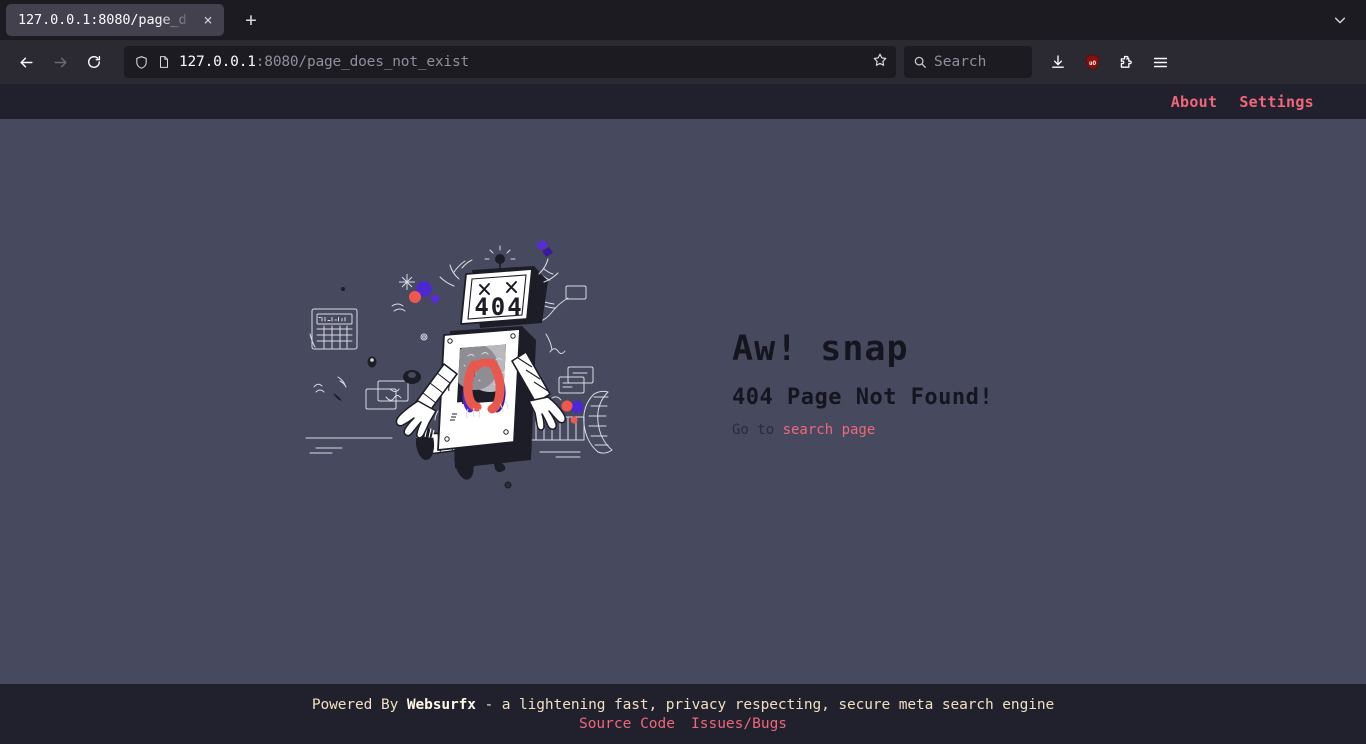 Image resolution: width=1366 pixels, height=744 pixels. I want to click on footer-brand: Websurfx, so click(441, 704).